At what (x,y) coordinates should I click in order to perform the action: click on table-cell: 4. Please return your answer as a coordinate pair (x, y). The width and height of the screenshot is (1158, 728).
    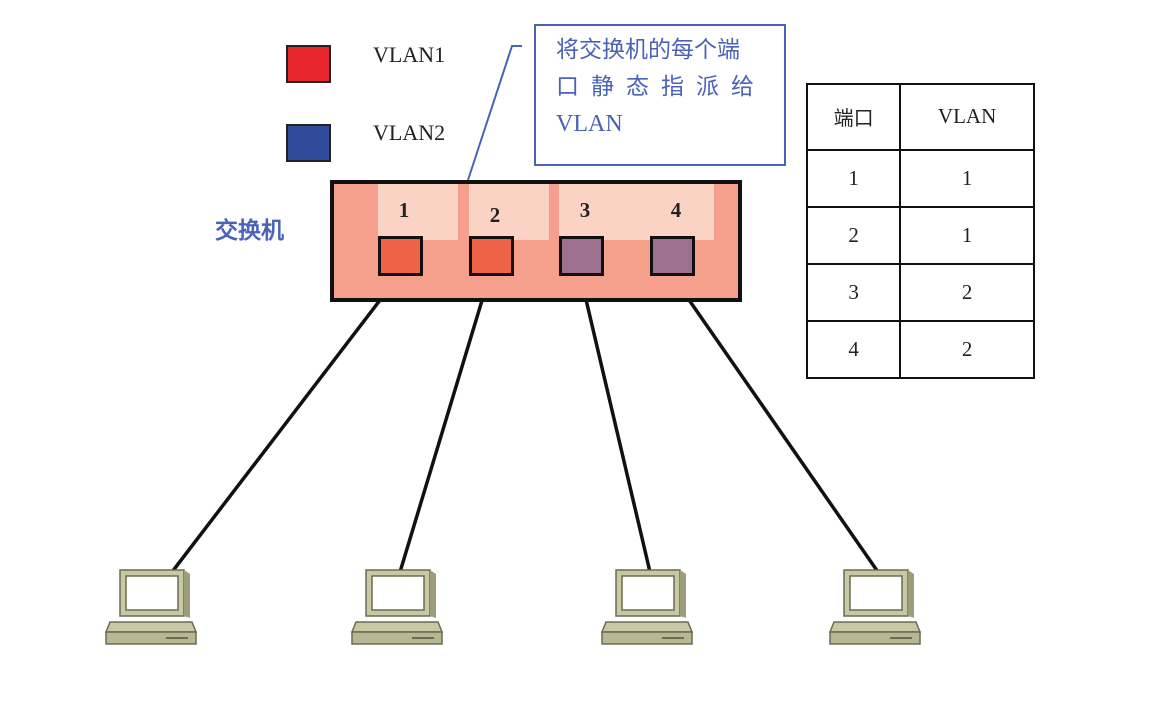
    Looking at the image, I should click on (853, 349).